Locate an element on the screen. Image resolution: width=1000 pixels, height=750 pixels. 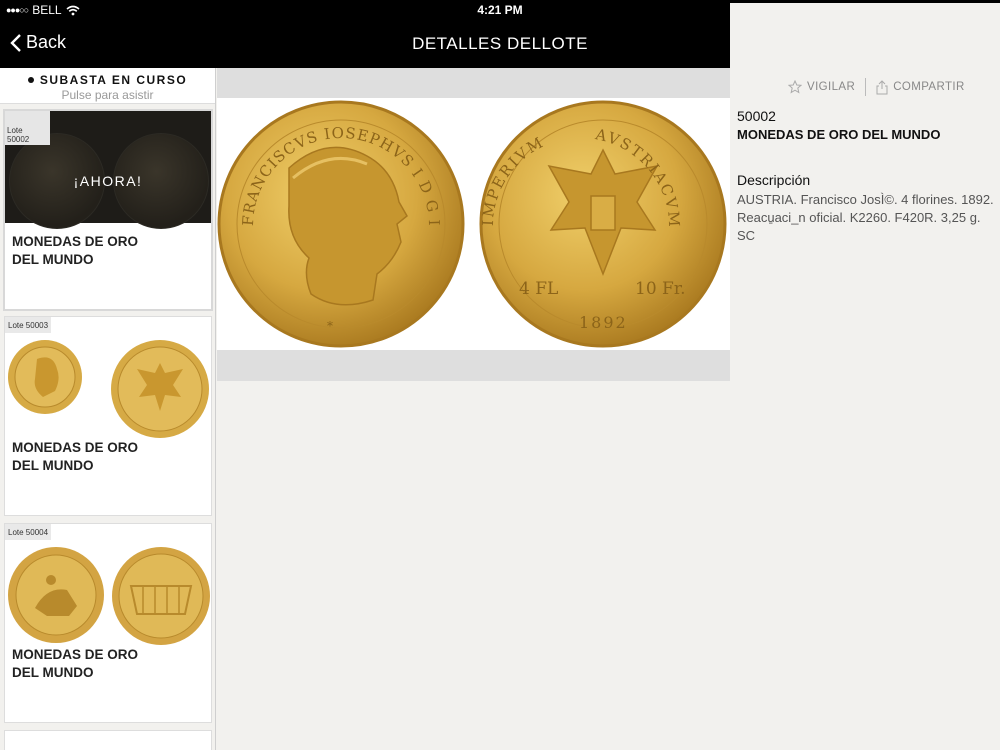
lot-label: Lote 50002 is located at coordinates (27, 128).